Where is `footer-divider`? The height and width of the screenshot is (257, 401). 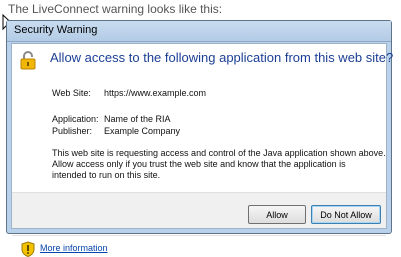 footer-divider is located at coordinates (199, 235).